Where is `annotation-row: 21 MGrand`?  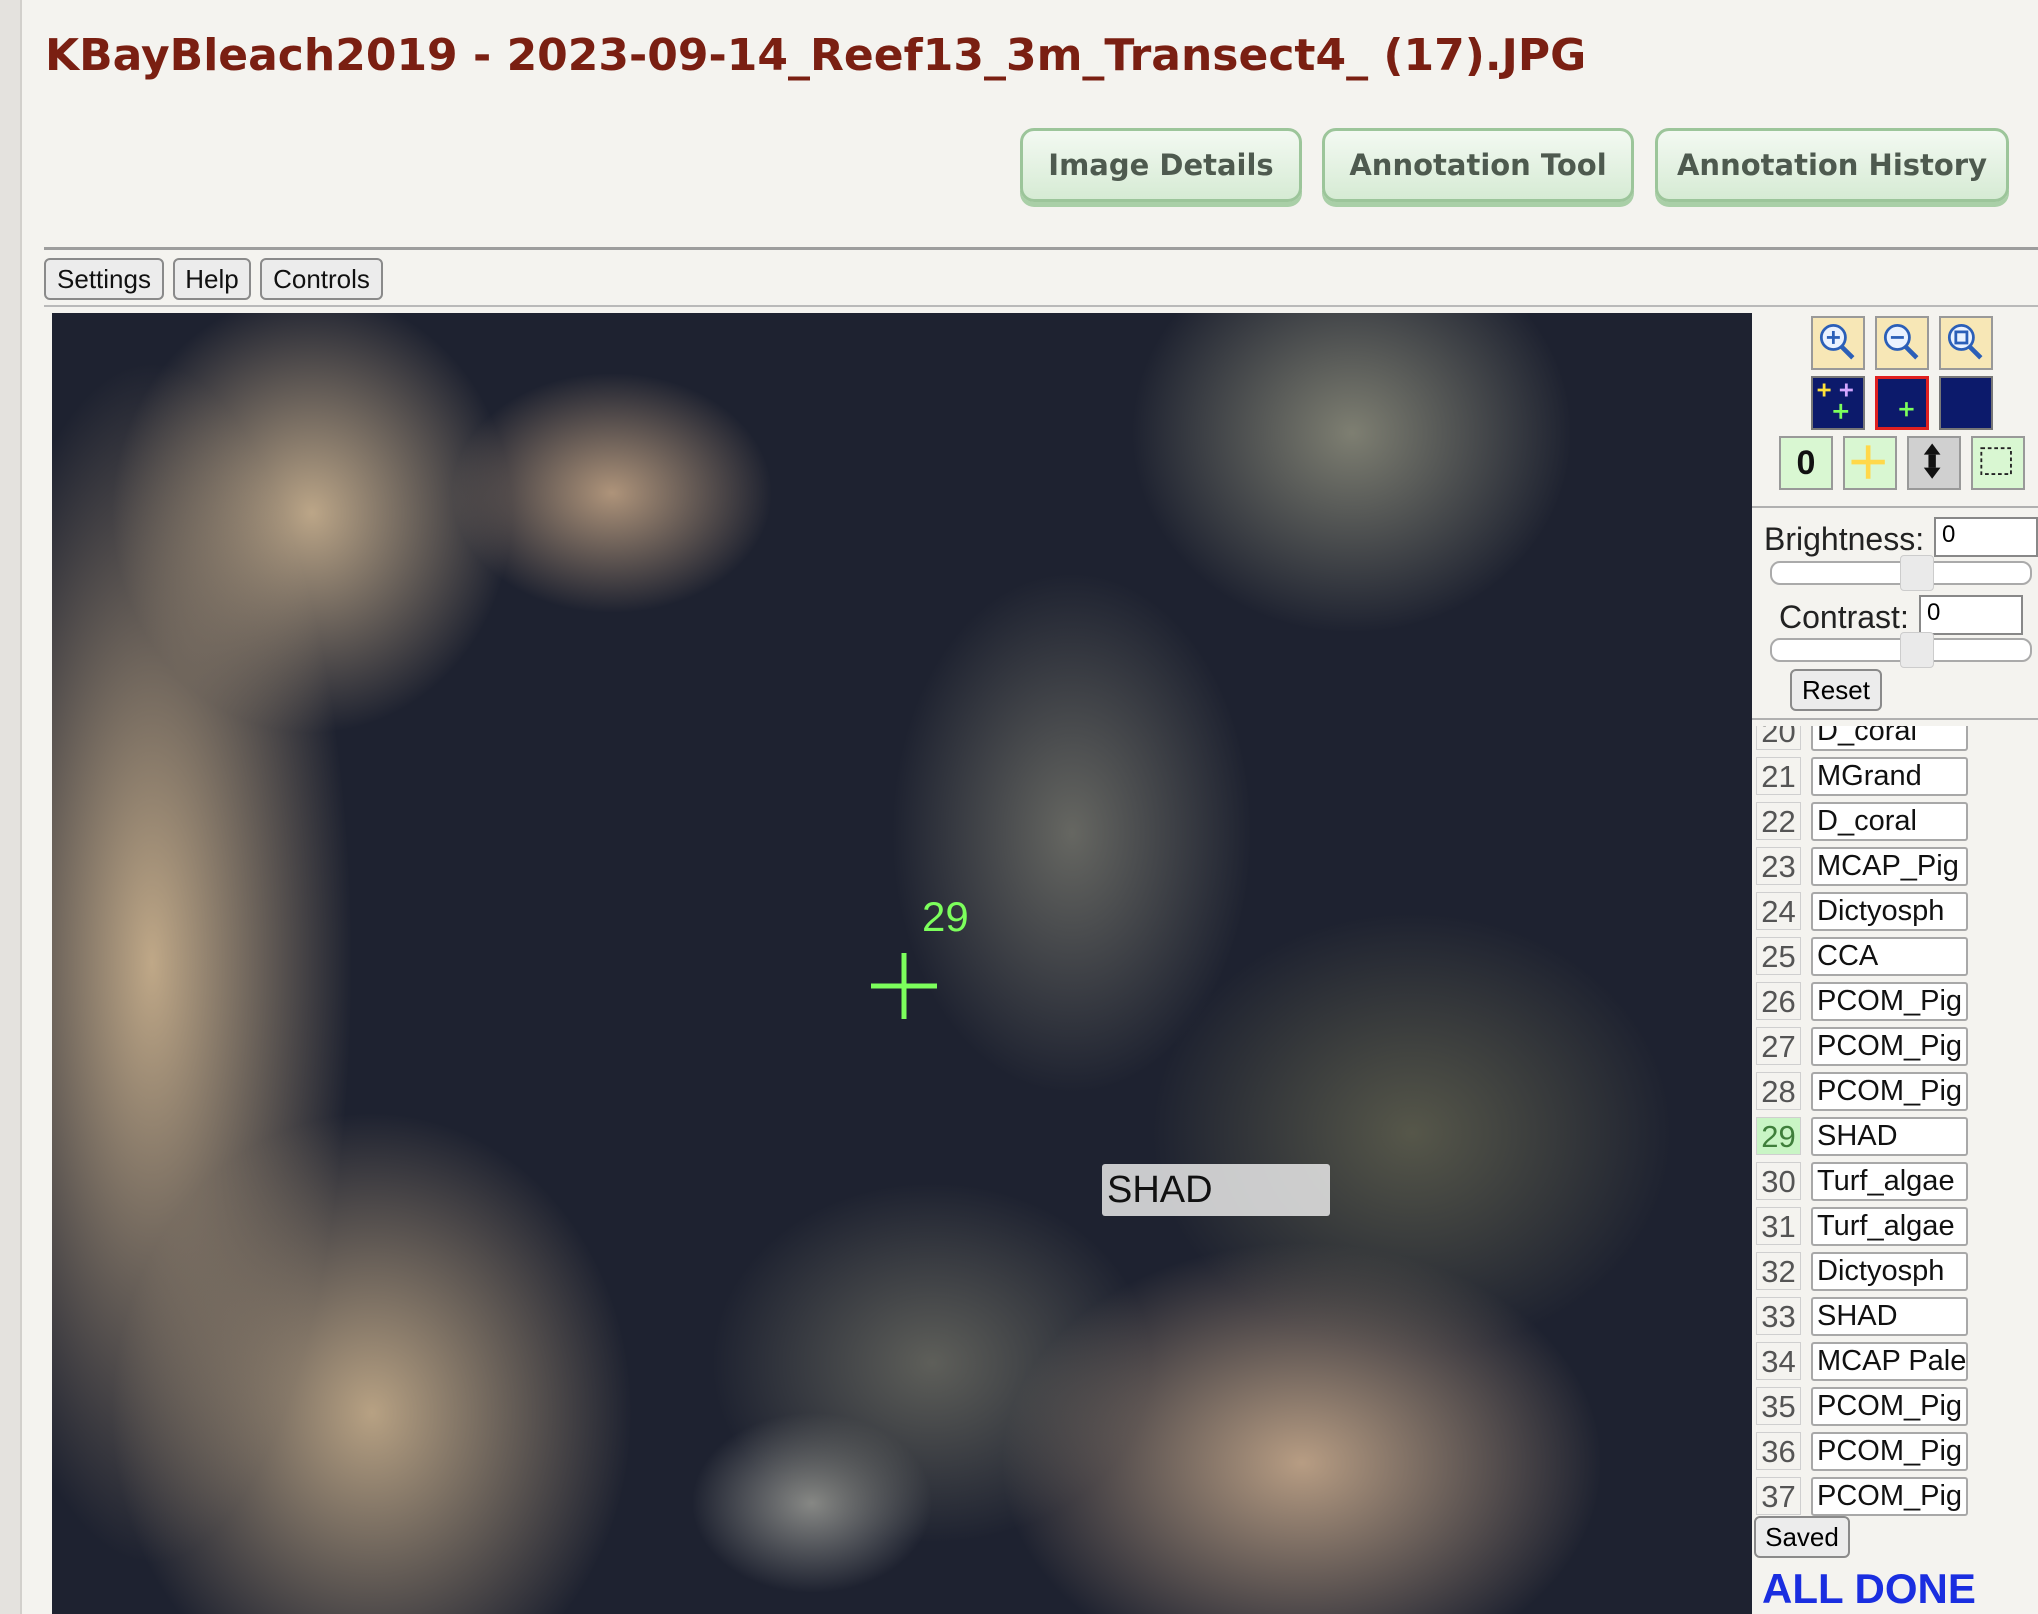 annotation-row: 21 MGrand is located at coordinates (1895, 776).